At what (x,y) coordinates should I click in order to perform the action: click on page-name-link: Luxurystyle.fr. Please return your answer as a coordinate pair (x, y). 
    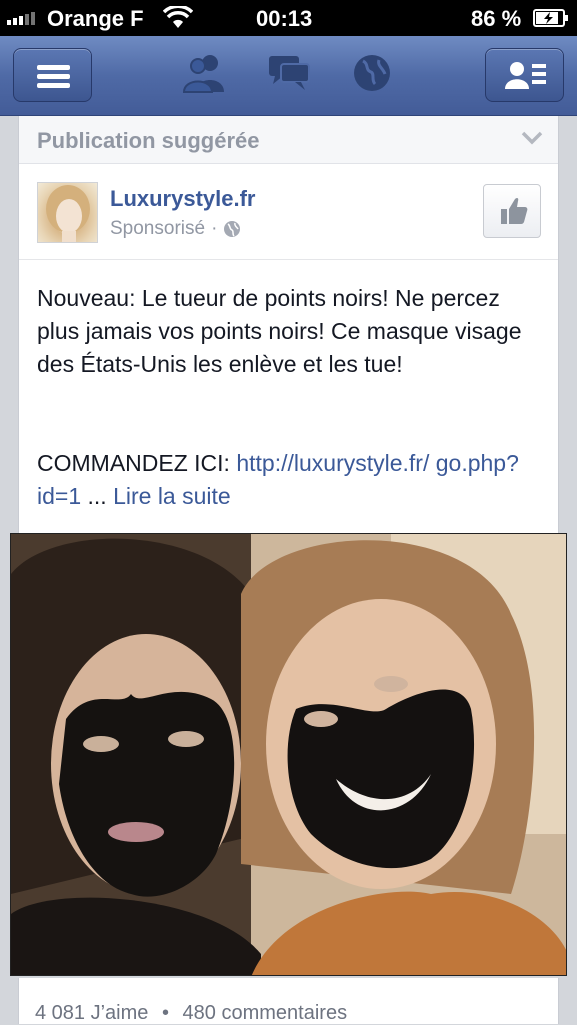
    Looking at the image, I should click on (183, 199).